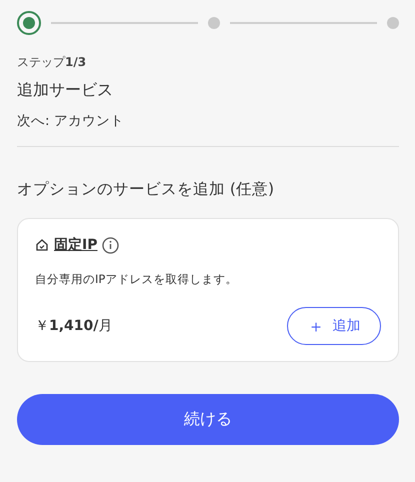 Image resolution: width=415 pixels, height=482 pixels. I want to click on info-icon, so click(111, 245).